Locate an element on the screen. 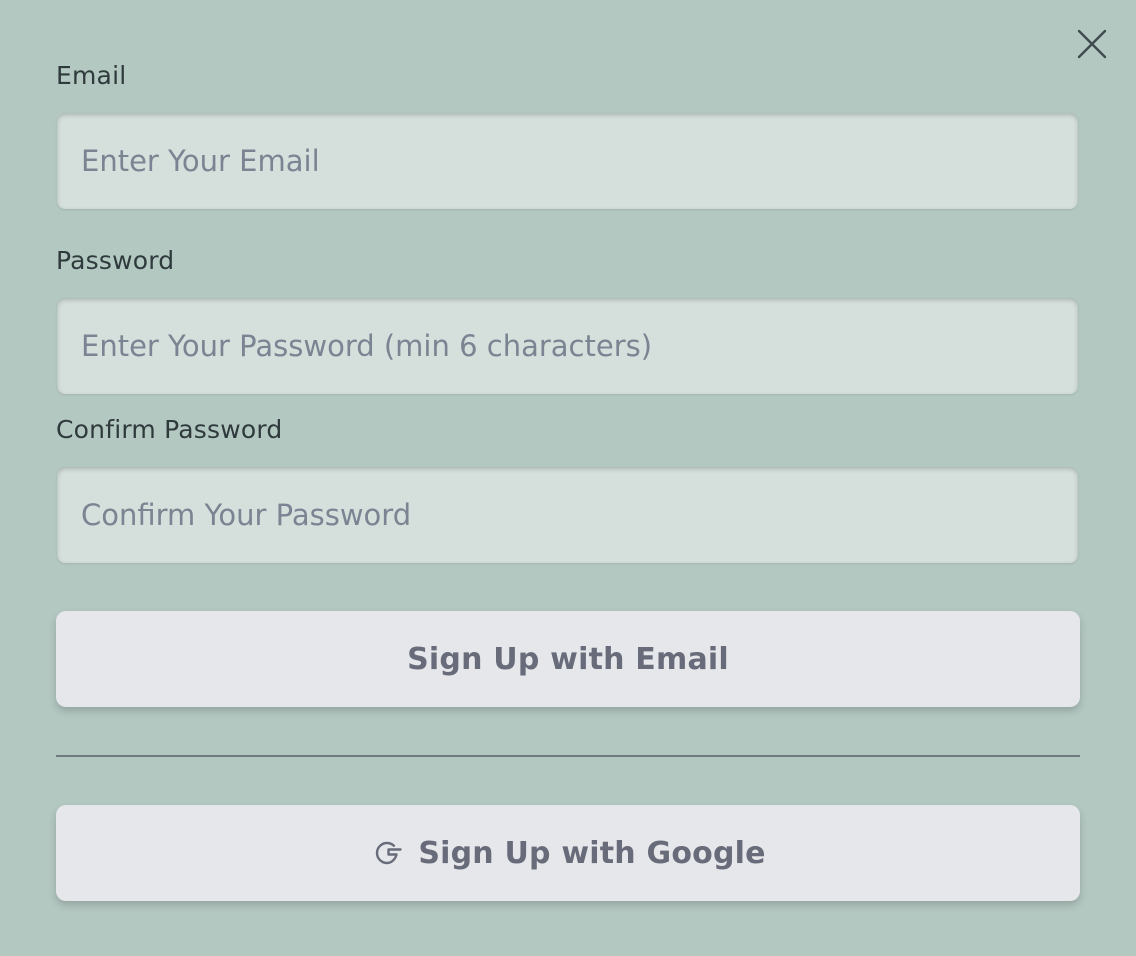 This screenshot has width=1136, height=956. close-button is located at coordinates (1092, 44).